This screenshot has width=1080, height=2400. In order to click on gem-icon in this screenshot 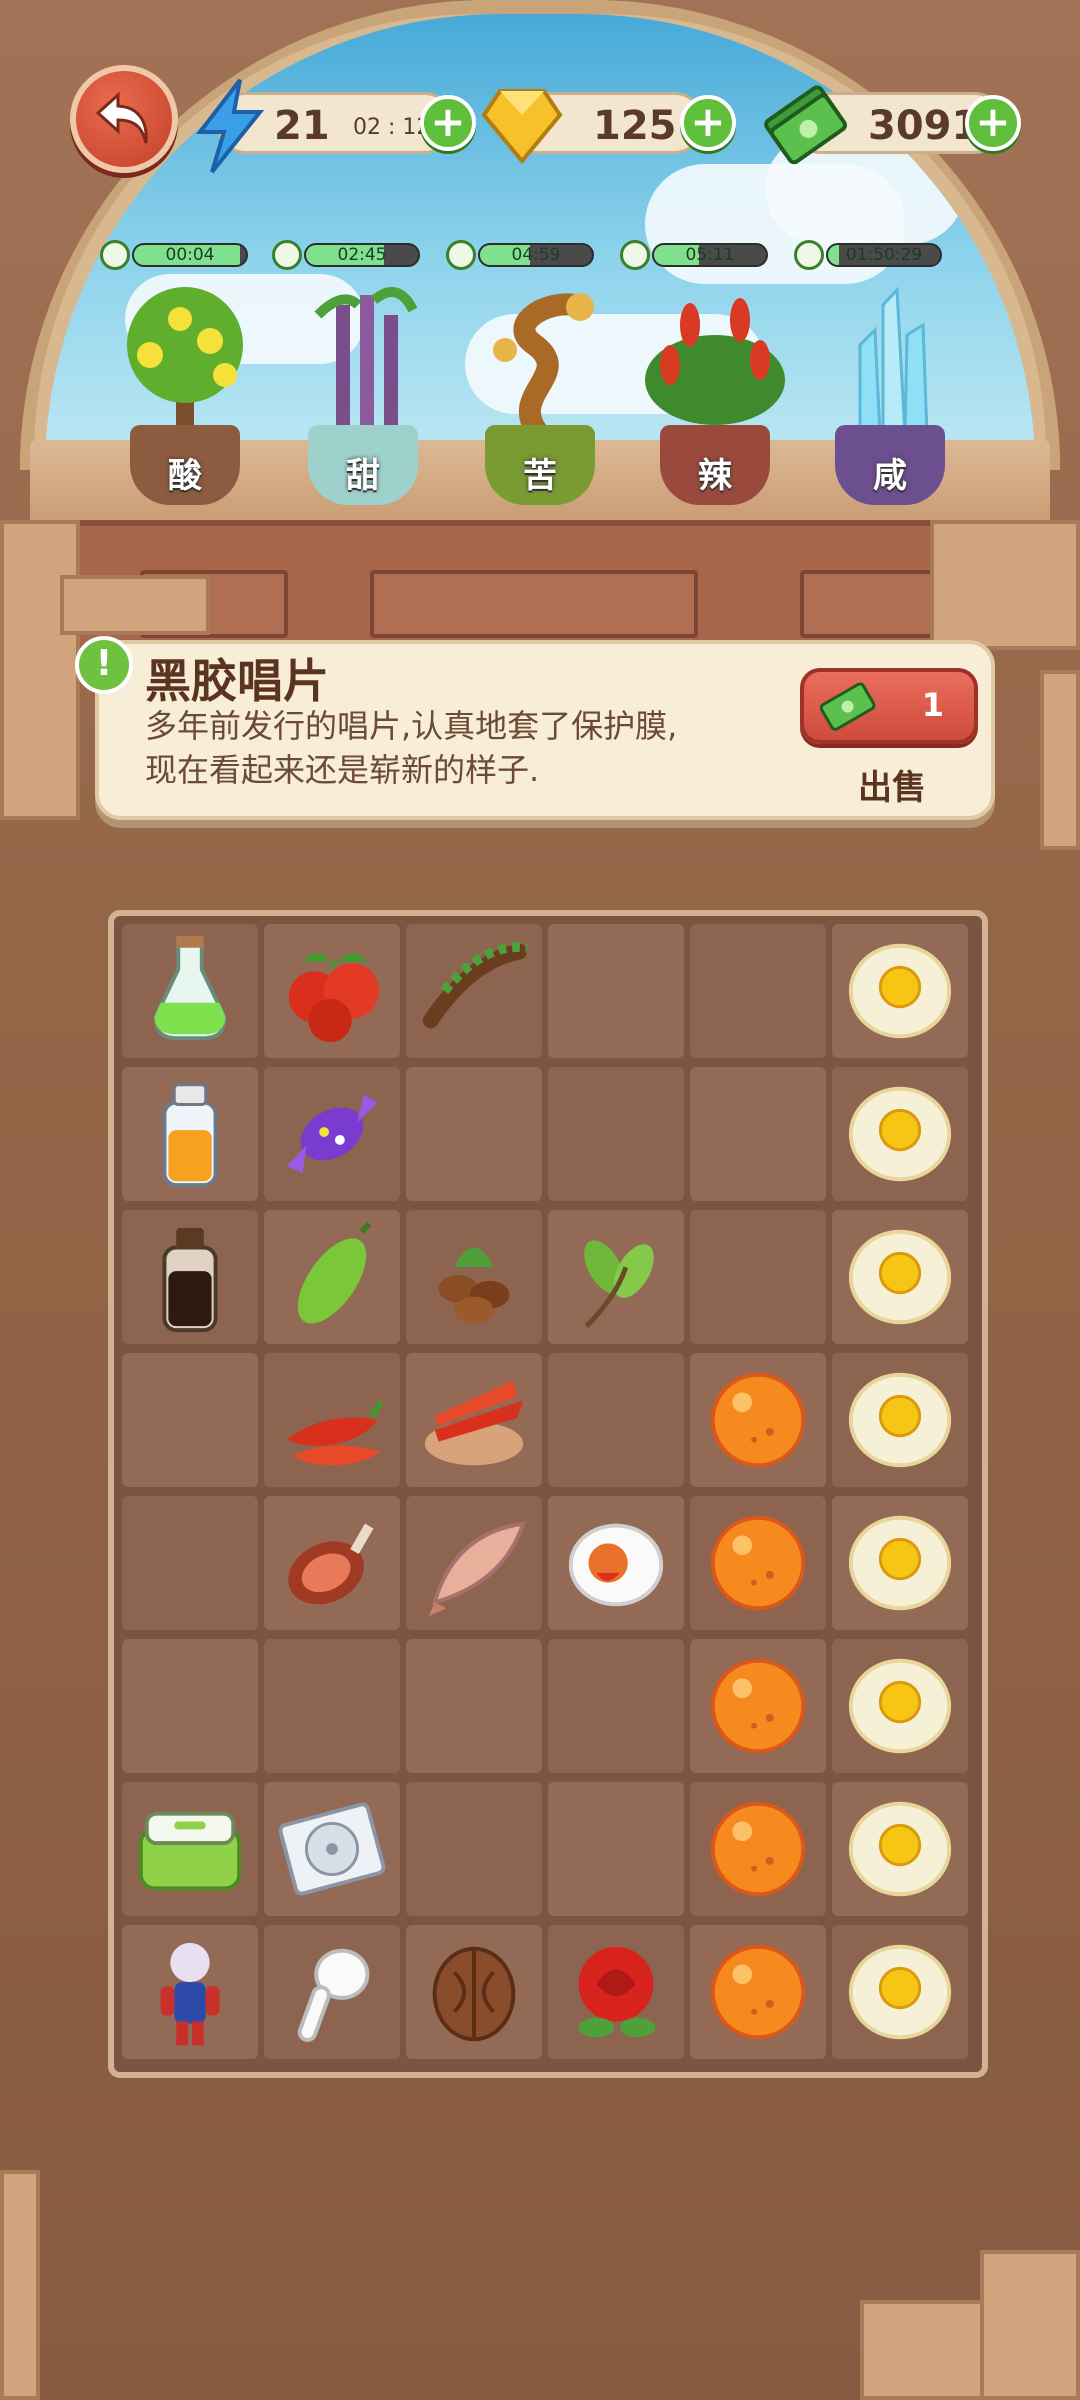, I will do `click(522, 127)`.